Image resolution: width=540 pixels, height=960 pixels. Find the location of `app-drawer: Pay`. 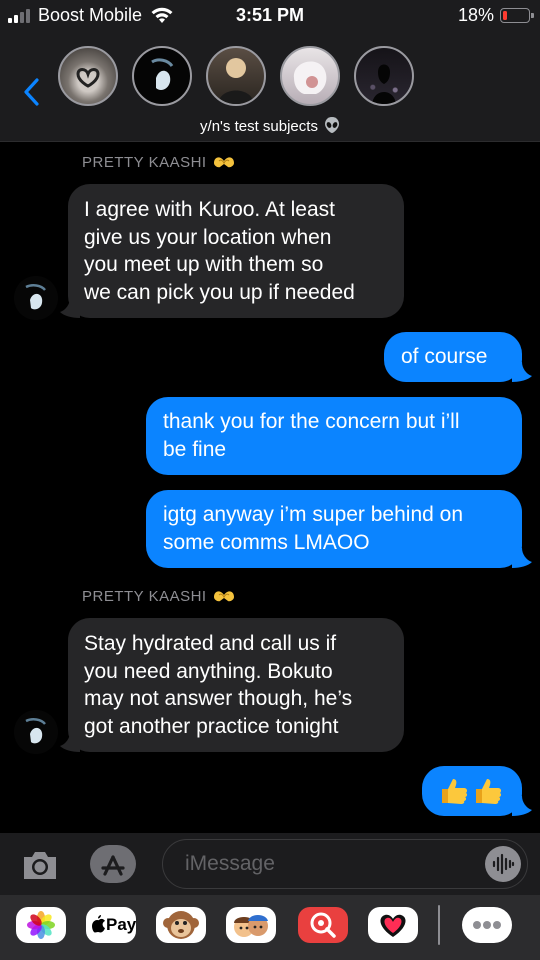

app-drawer: Pay is located at coordinates (270, 927).